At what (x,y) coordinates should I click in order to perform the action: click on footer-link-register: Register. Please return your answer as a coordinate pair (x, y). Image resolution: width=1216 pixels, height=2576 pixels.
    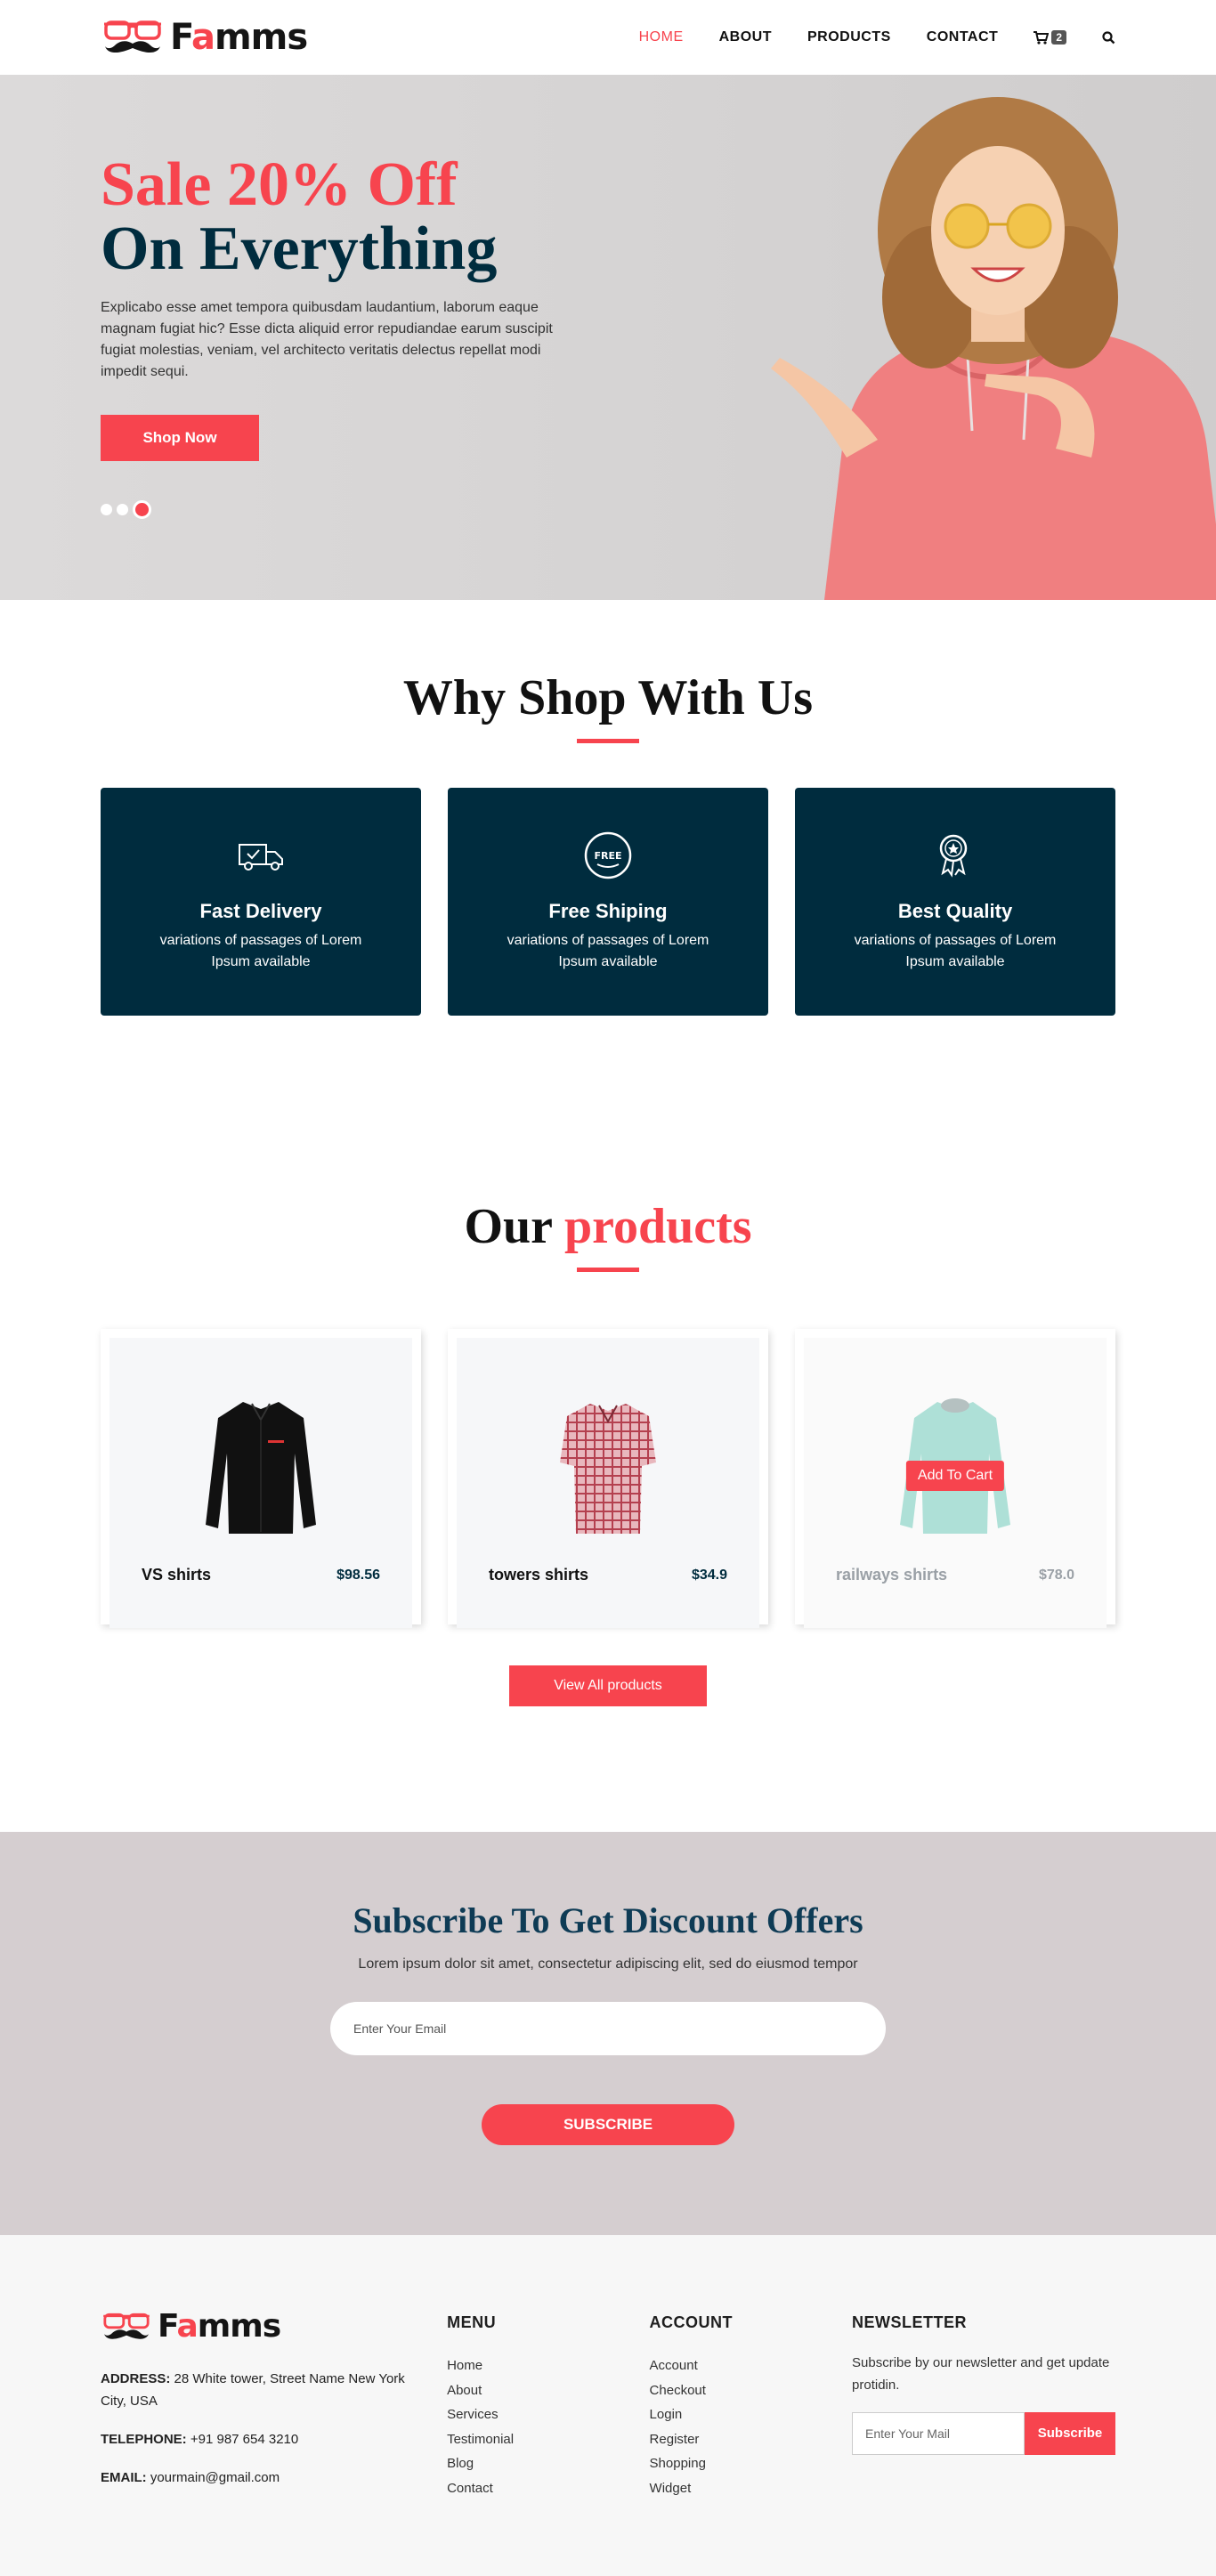
    Looking at the image, I should click on (751, 2439).